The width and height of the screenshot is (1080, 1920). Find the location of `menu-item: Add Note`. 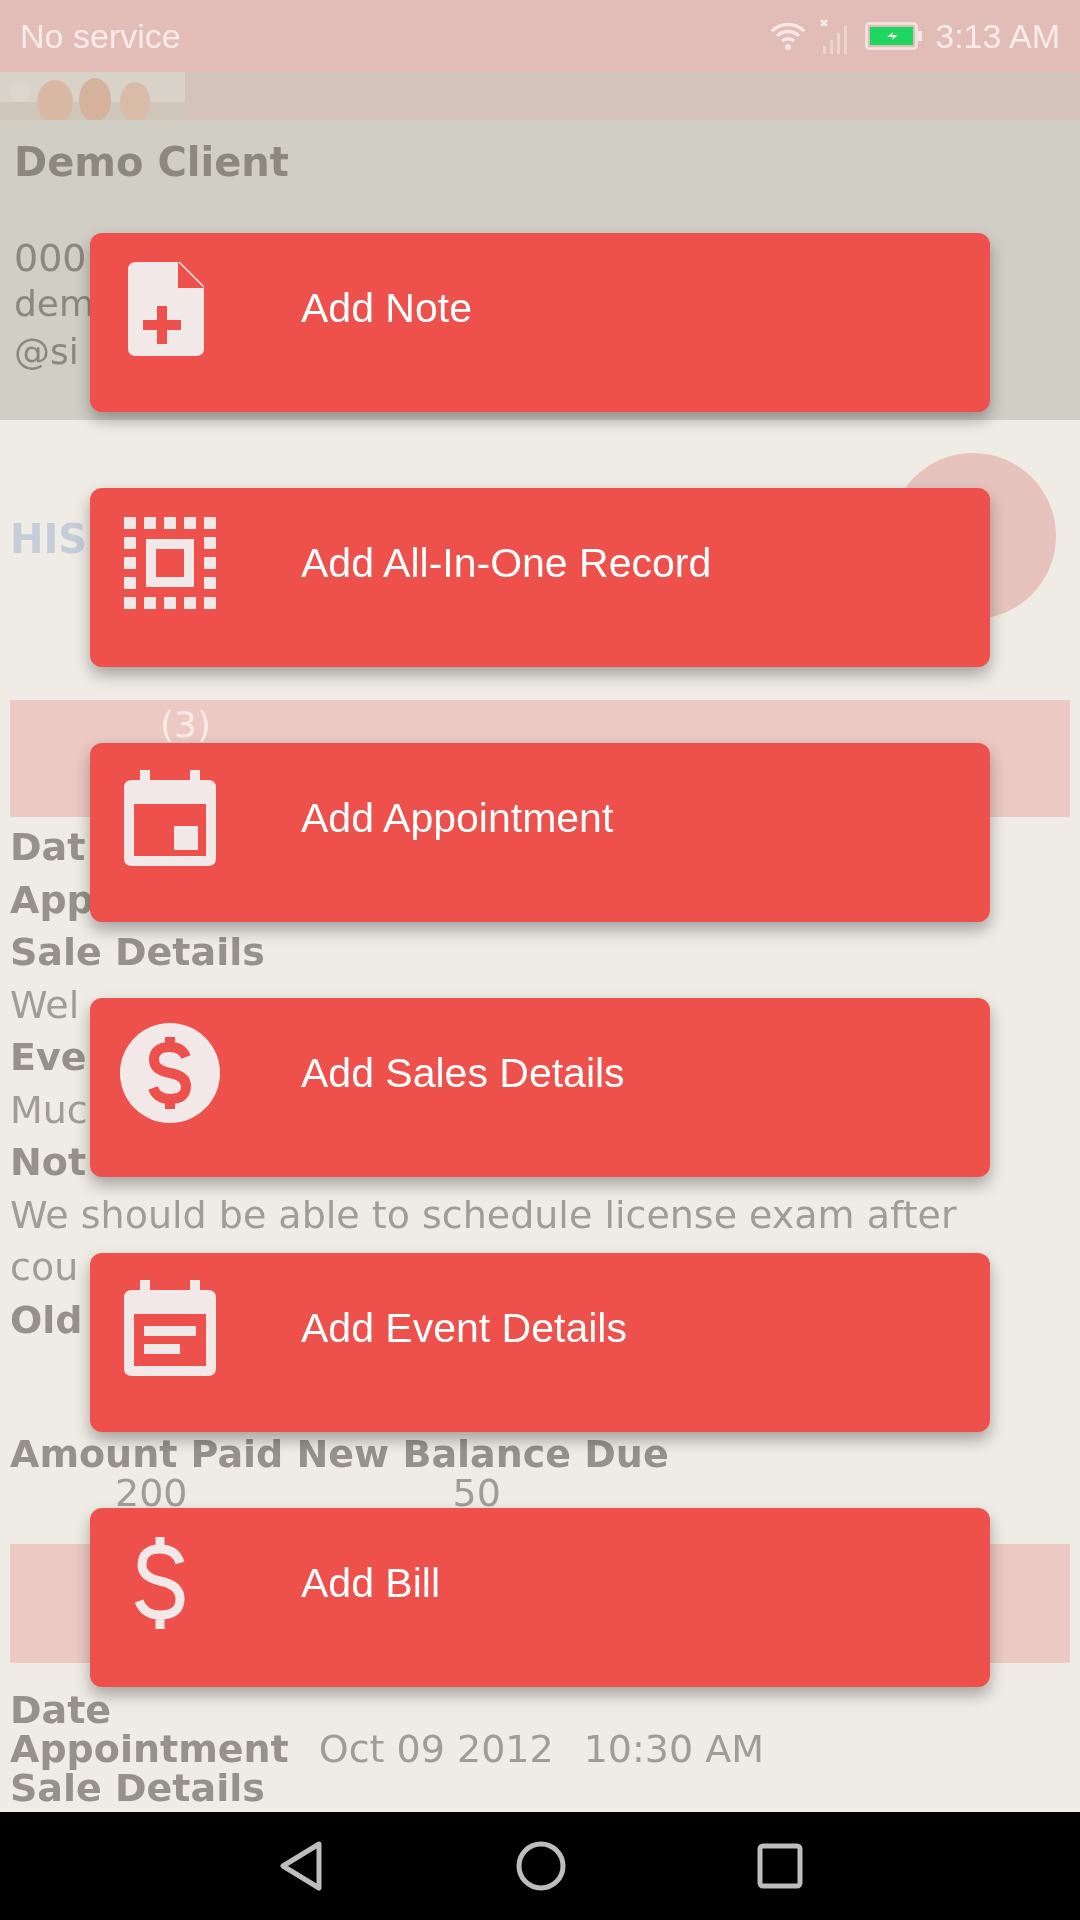

menu-item: Add Note is located at coordinates (540, 322).